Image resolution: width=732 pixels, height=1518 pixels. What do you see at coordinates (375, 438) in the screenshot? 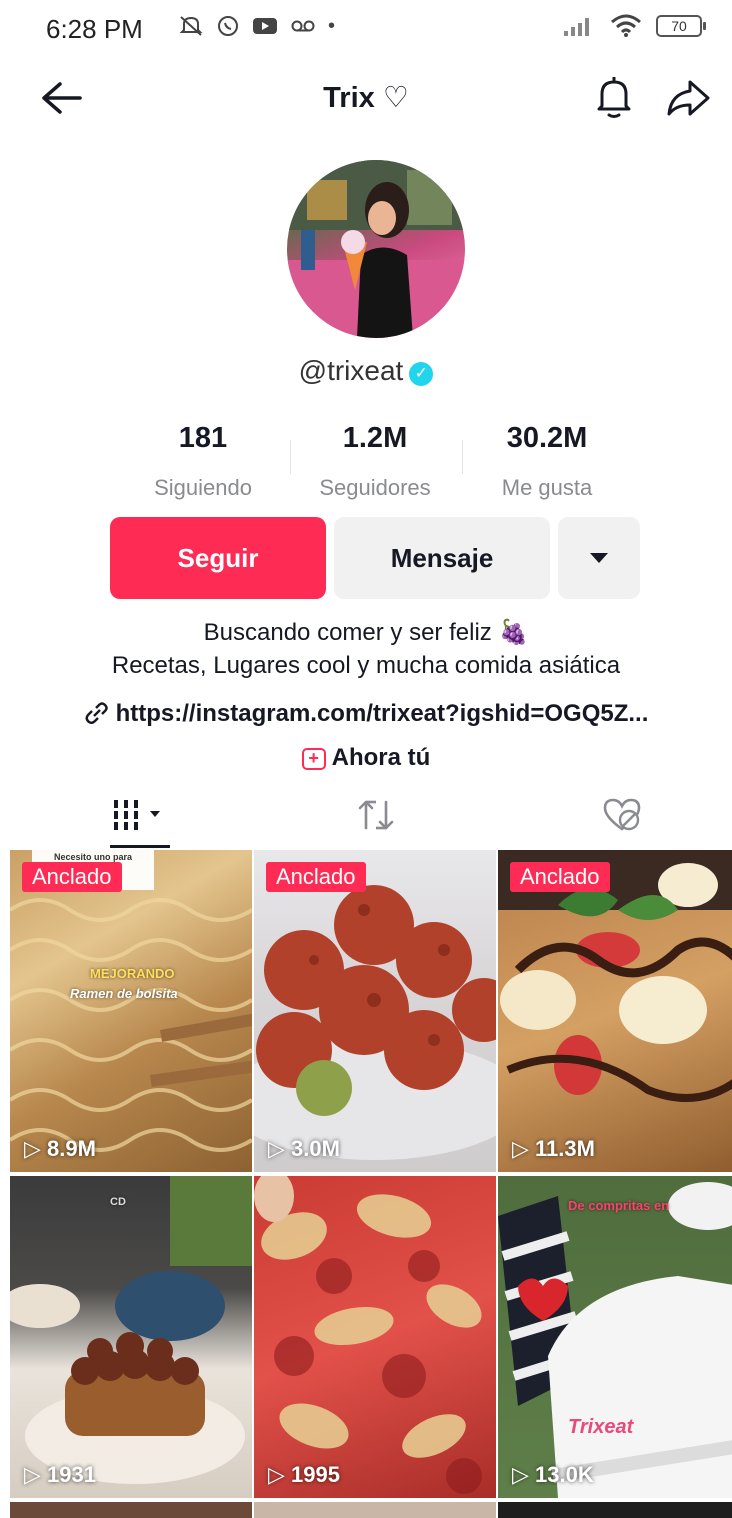
I see `followers-count: 1.2M` at bounding box center [375, 438].